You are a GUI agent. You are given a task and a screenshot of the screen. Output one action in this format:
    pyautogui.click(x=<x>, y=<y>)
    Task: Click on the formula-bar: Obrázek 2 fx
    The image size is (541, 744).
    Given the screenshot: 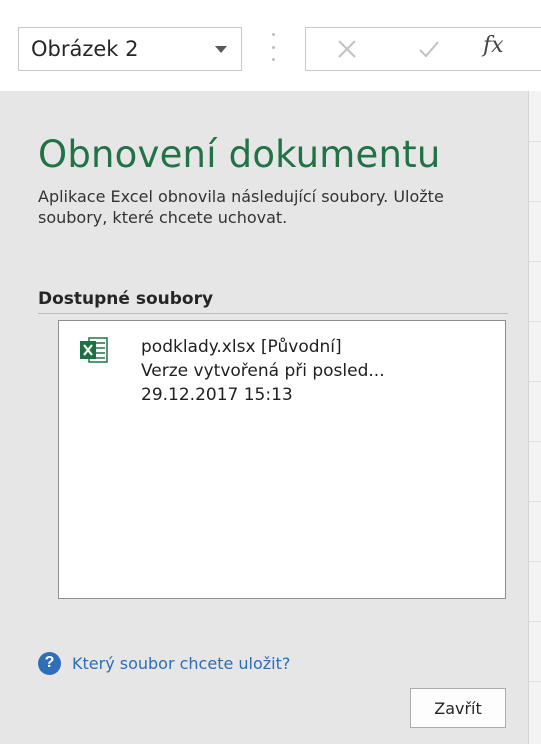 What is the action you would take?
    pyautogui.click(x=270, y=45)
    